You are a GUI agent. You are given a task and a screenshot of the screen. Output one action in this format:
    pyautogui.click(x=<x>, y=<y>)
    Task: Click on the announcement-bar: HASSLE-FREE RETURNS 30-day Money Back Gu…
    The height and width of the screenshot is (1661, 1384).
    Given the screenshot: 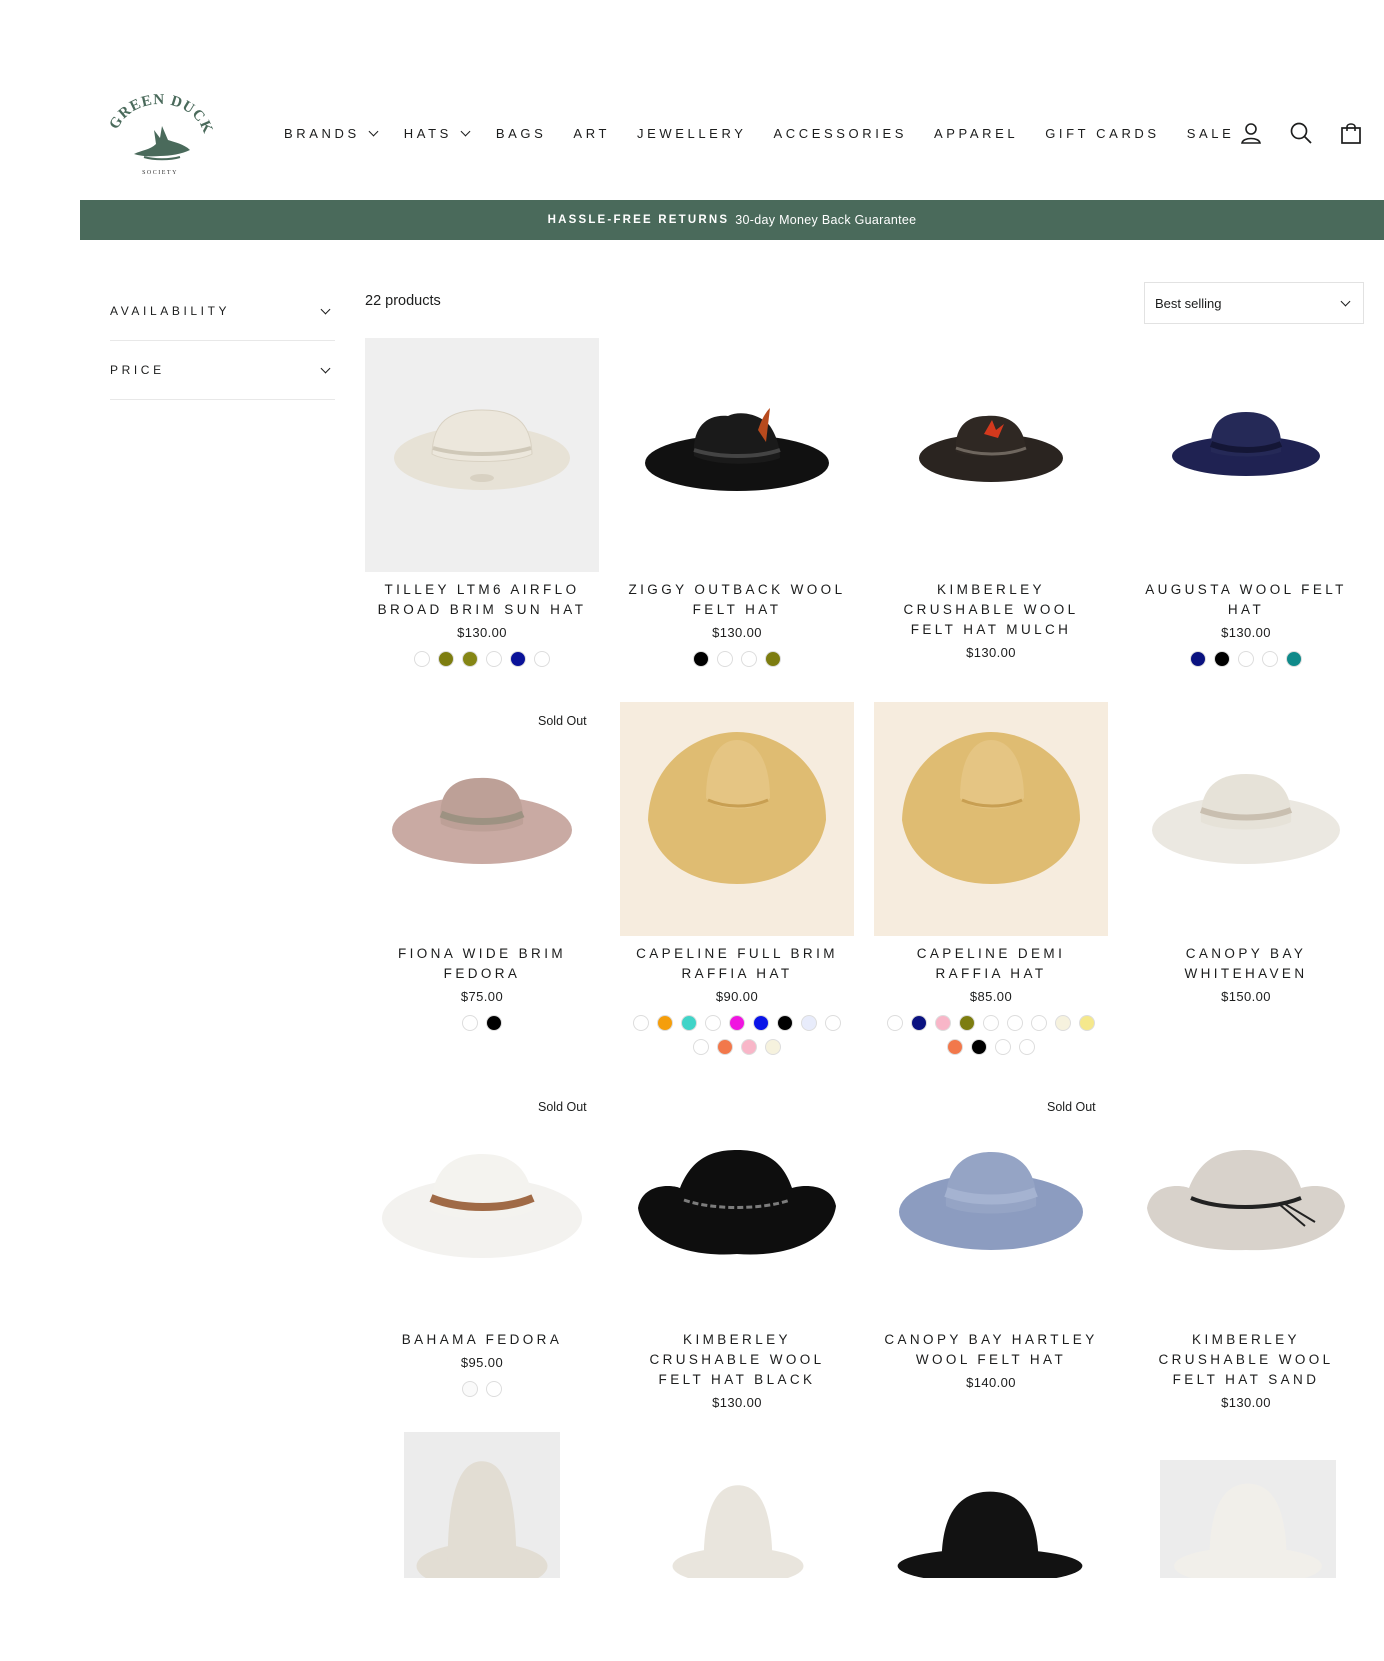 What is the action you would take?
    pyautogui.click(x=732, y=220)
    